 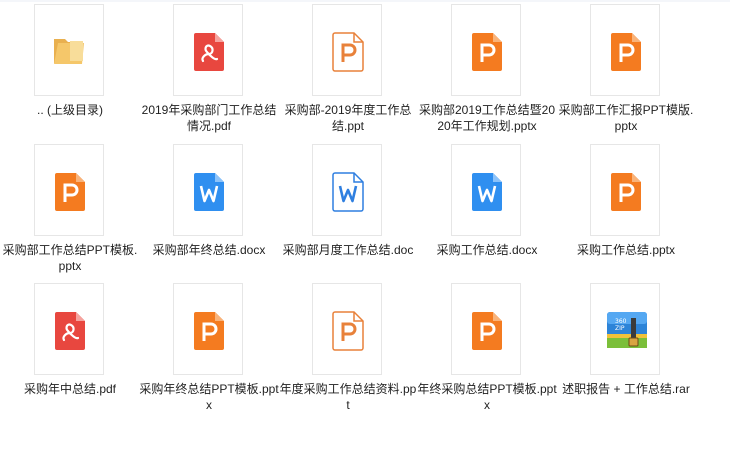 I want to click on file-item: 采购工作总结.docx, so click(x=487, y=212).